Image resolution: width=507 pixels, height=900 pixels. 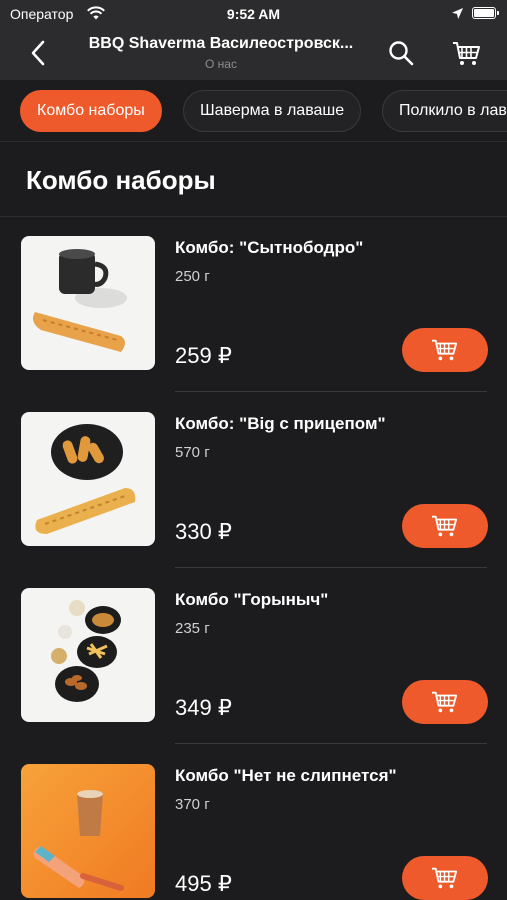 What do you see at coordinates (269, 247) in the screenshot?
I see `product-name: Комбо: "Сытнободро"` at bounding box center [269, 247].